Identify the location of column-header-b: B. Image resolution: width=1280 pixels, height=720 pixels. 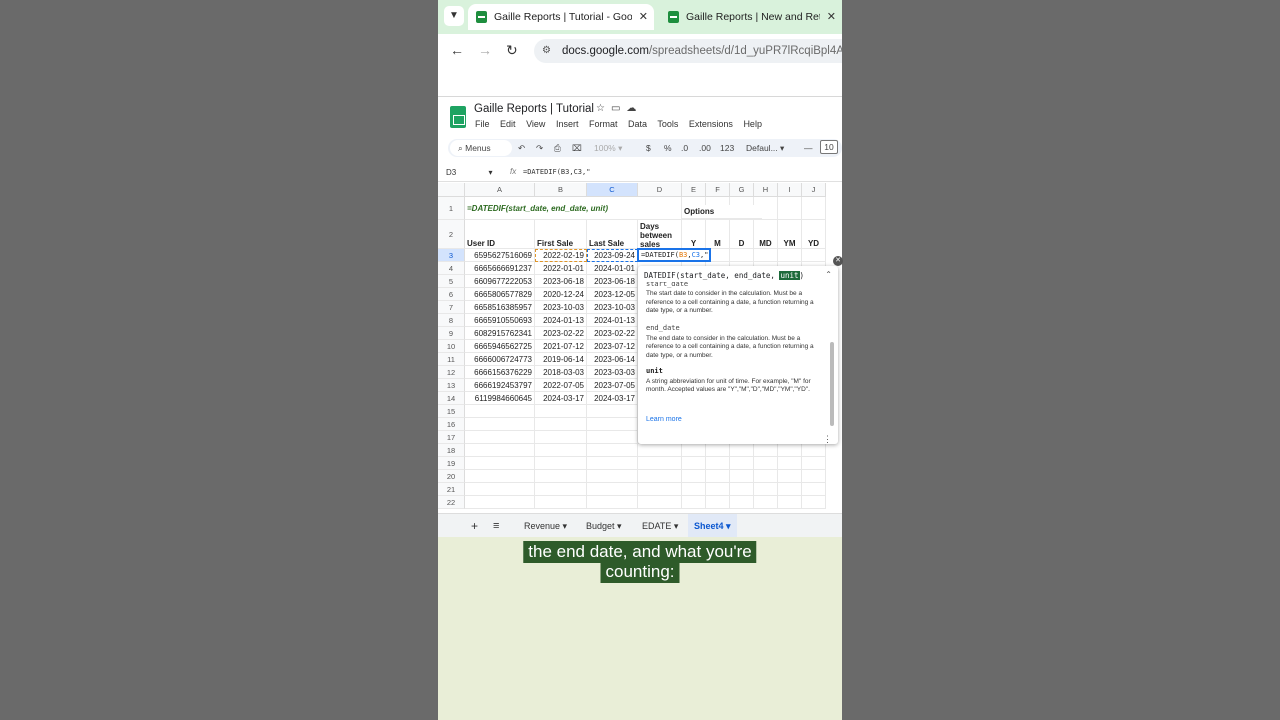
(561, 190).